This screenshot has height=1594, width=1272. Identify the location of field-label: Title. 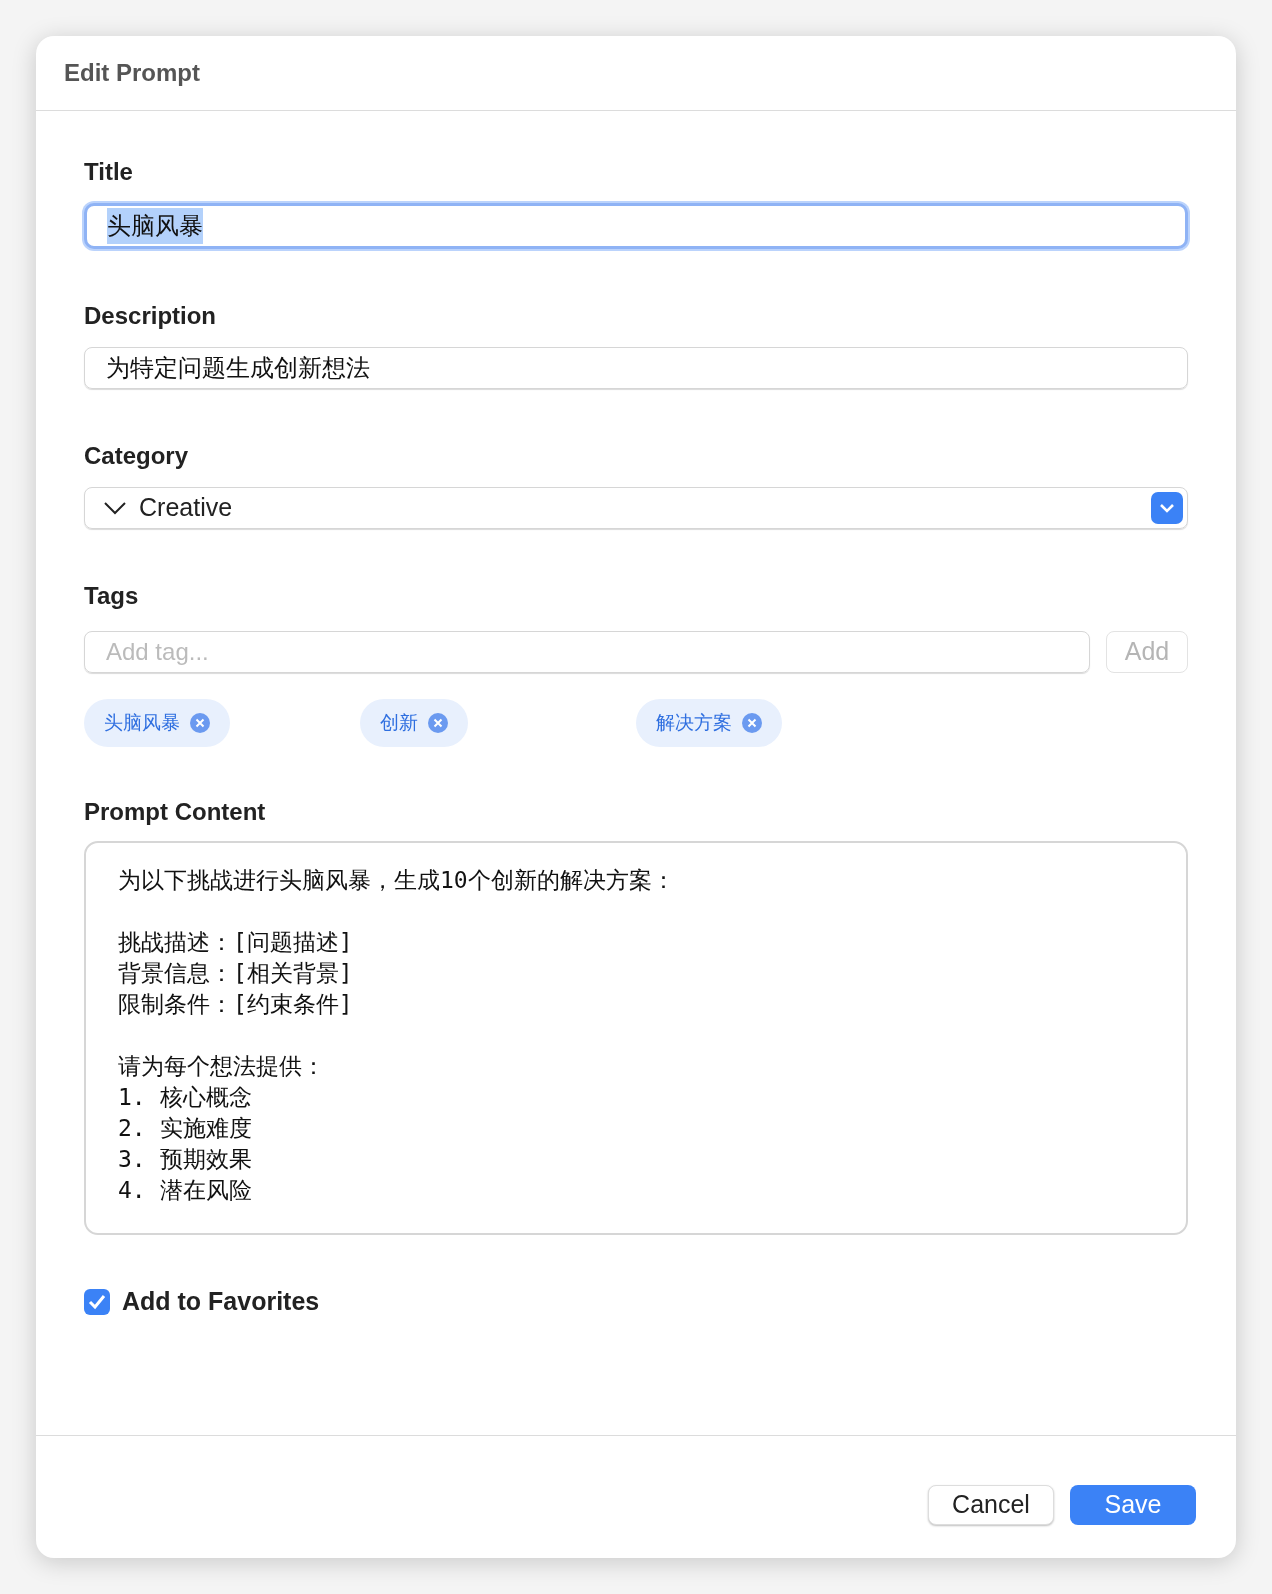
(108, 172).